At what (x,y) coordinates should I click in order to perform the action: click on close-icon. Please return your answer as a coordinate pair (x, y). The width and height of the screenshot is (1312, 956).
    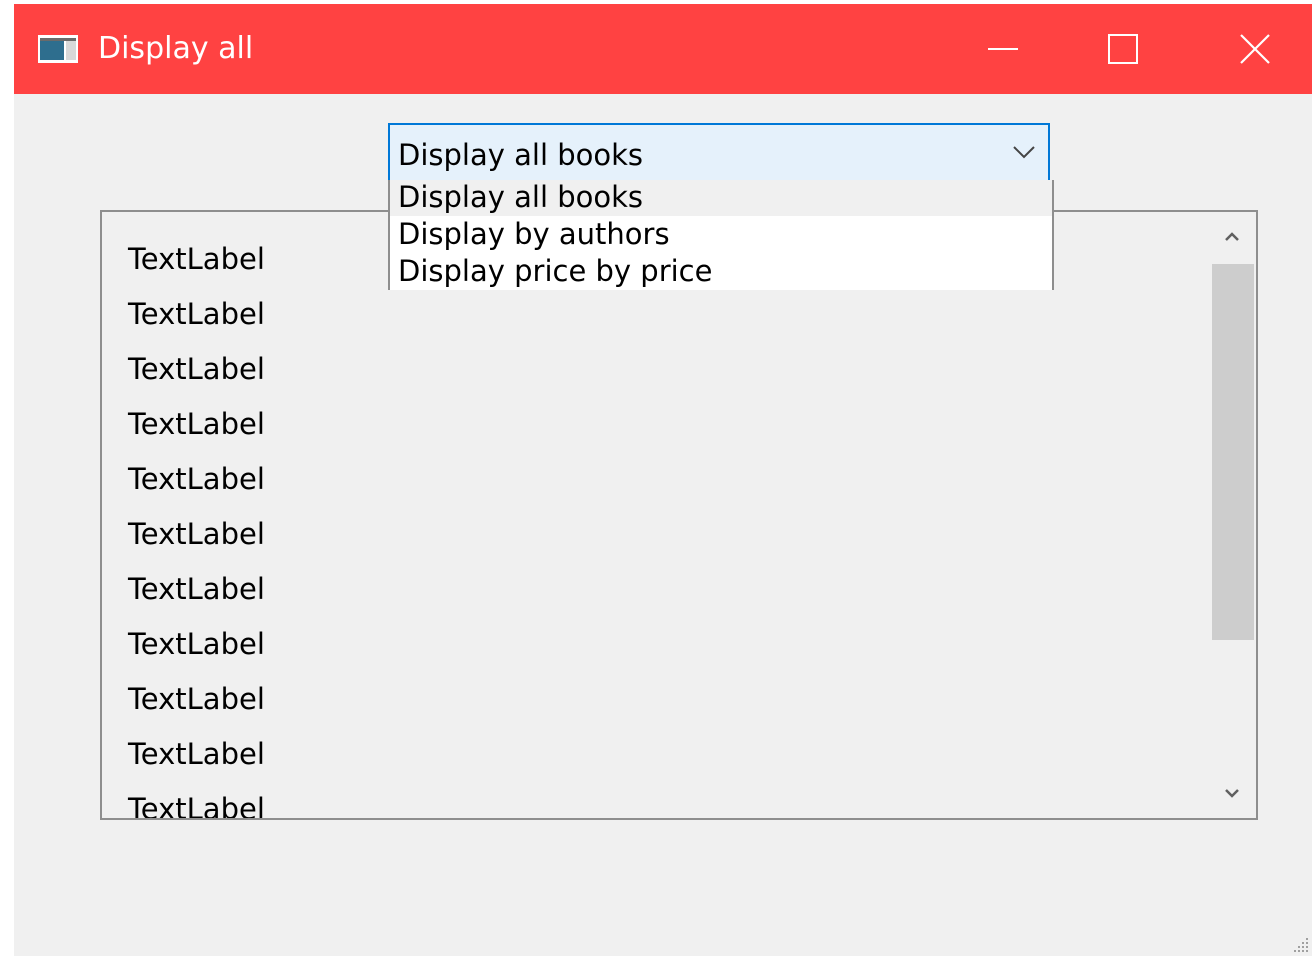
    Looking at the image, I should click on (1255, 49).